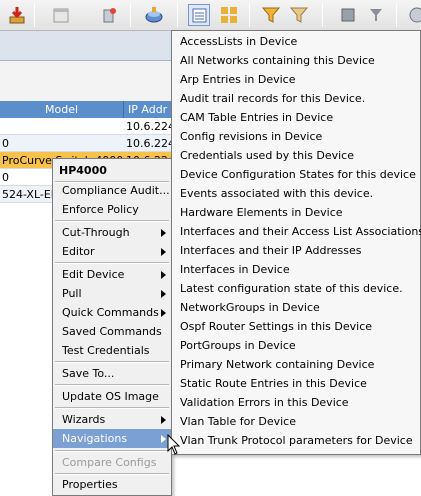  What do you see at coordinates (112, 293) in the screenshot?
I see `menu-item-pull: Pull` at bounding box center [112, 293].